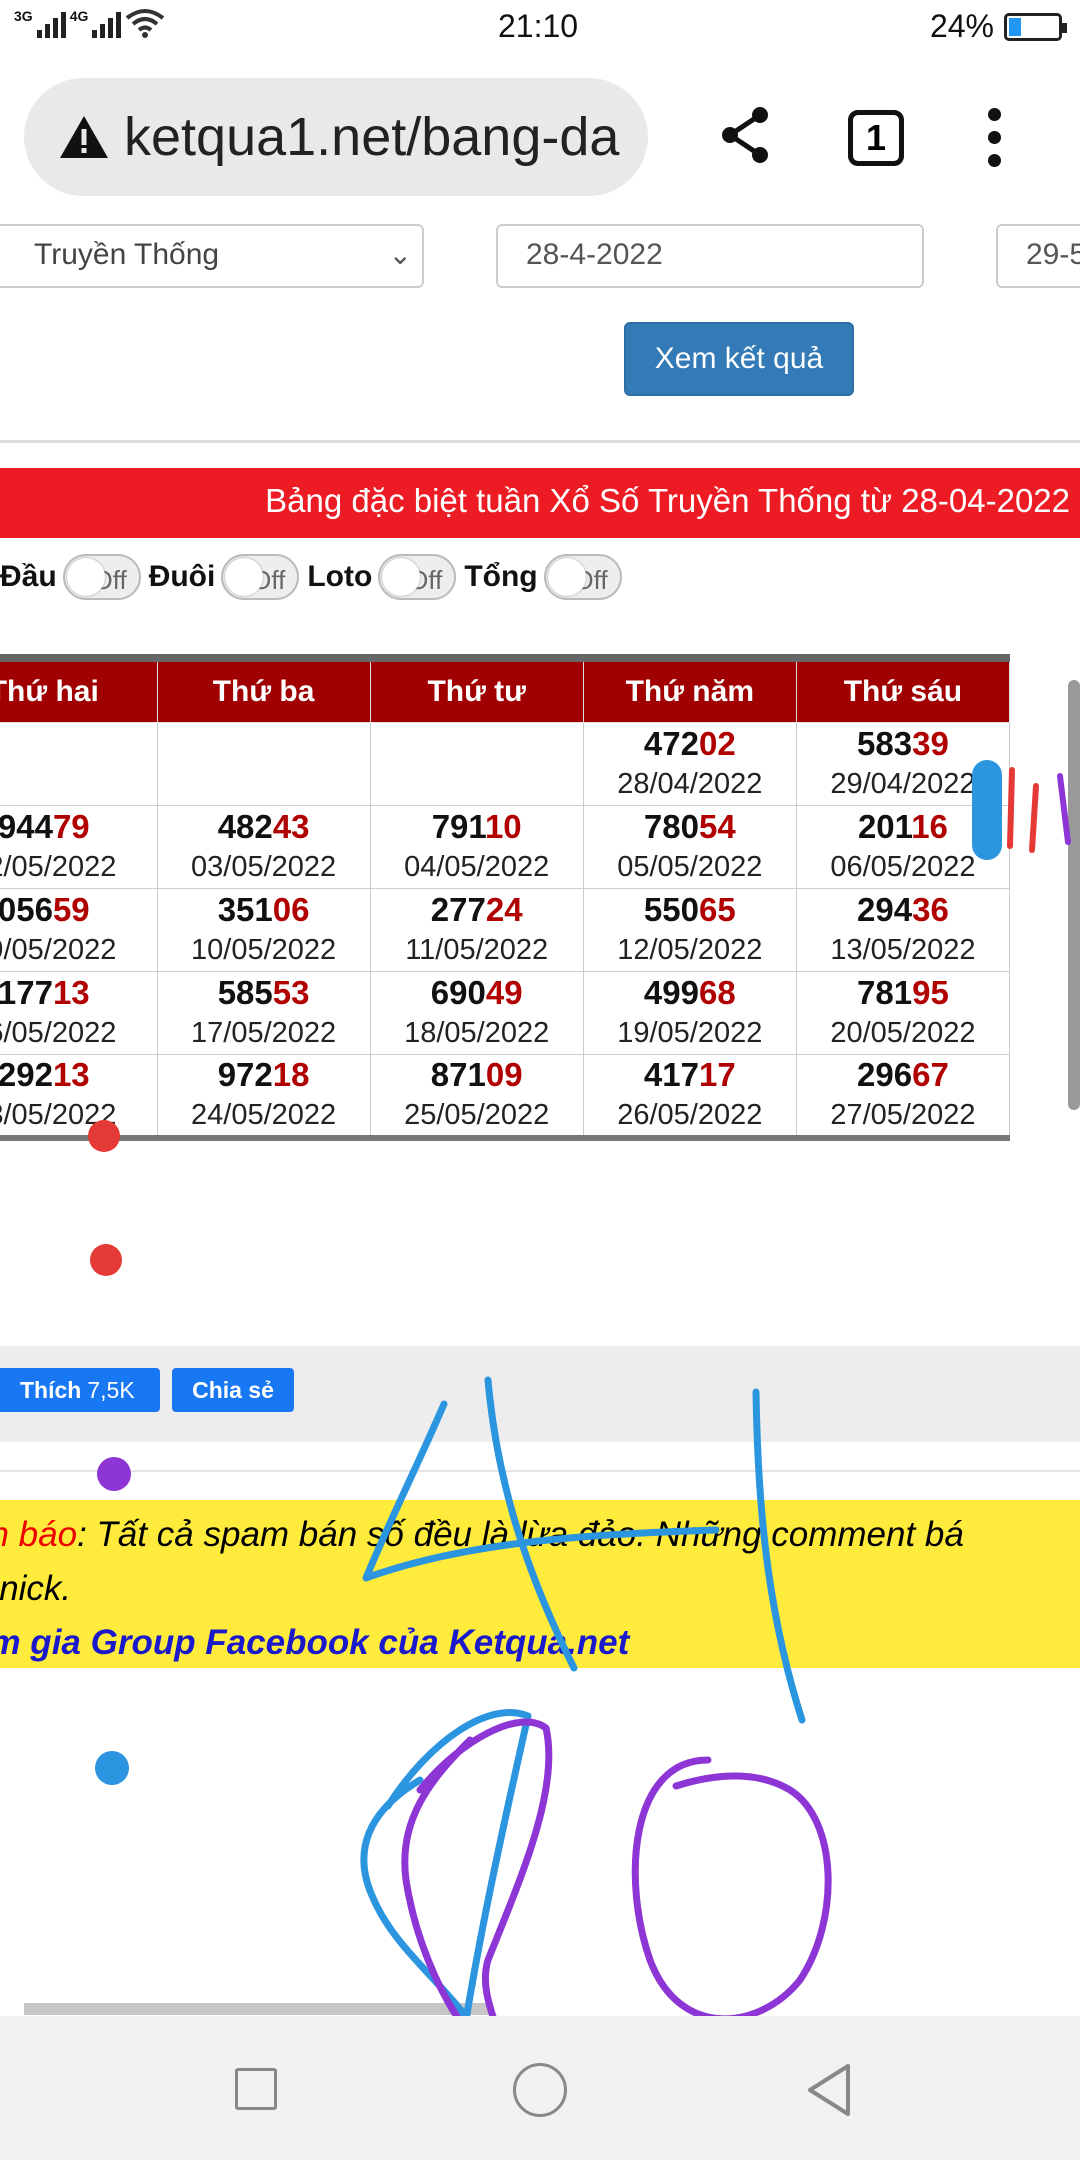 This screenshot has width=1080, height=2160. Describe the element at coordinates (71, 1074) in the screenshot. I see `result-number-suffix: 13` at that location.